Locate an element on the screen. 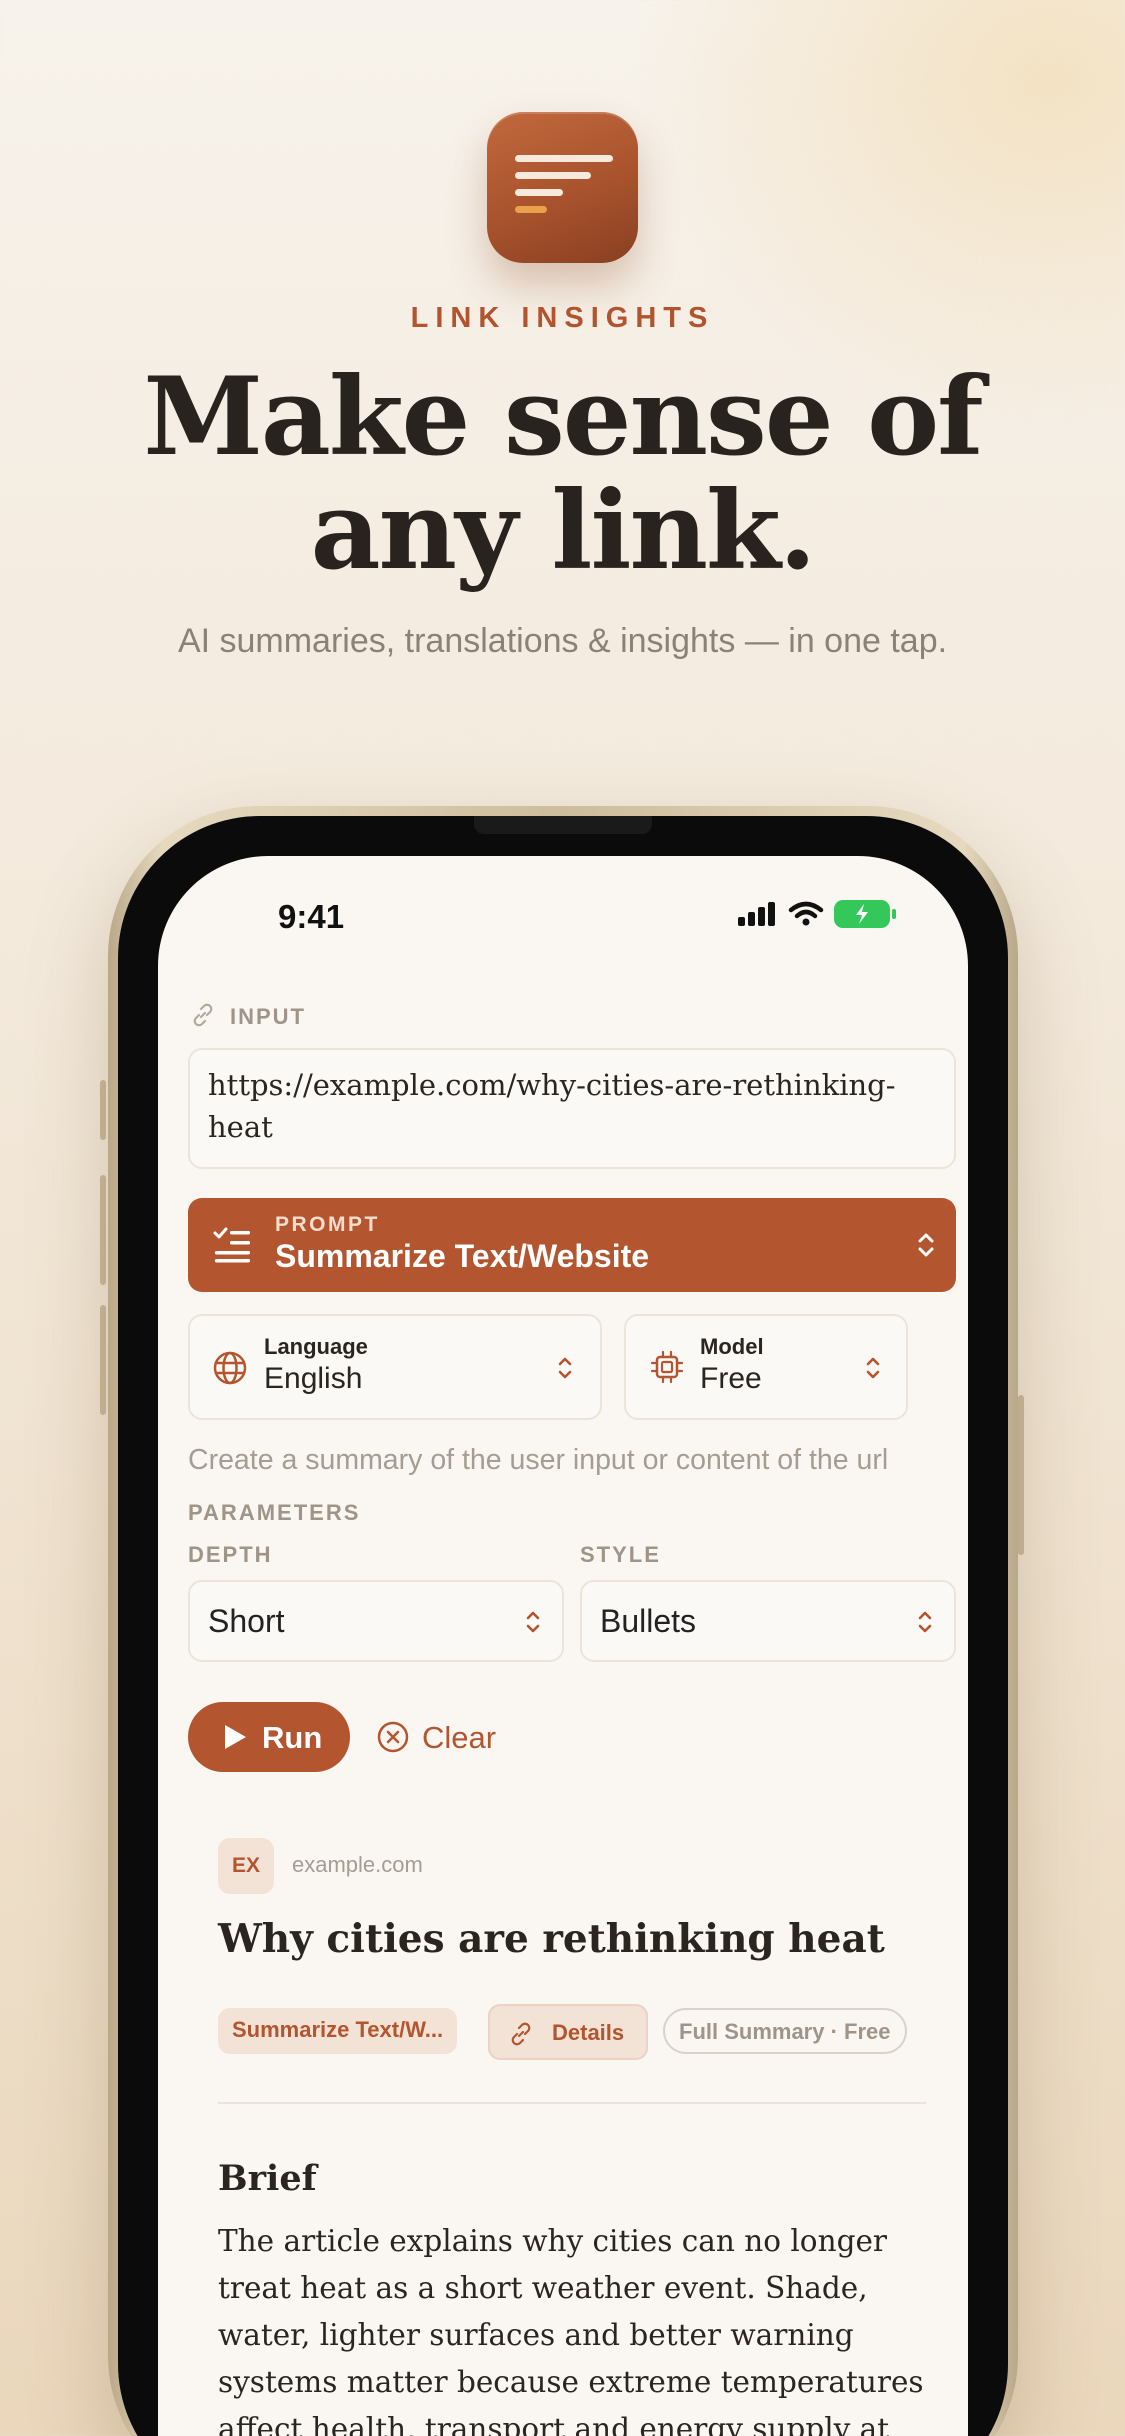 The height and width of the screenshot is (2436, 1125). app-name: LINK INSIGHTS is located at coordinates (562, 318).